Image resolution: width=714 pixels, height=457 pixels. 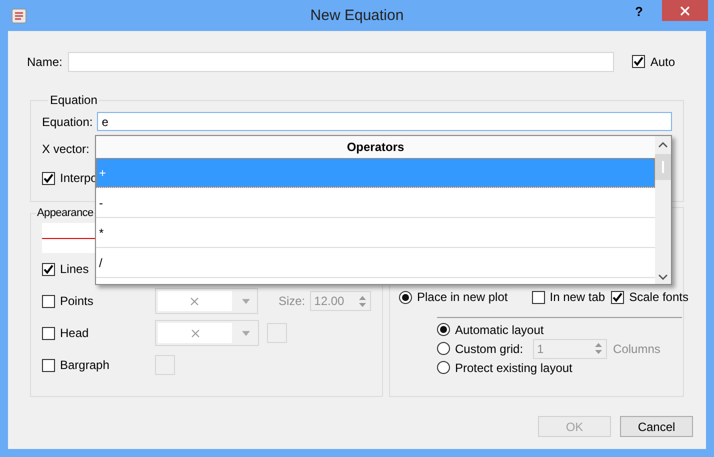 I want to click on operator-item: -, so click(x=375, y=203).